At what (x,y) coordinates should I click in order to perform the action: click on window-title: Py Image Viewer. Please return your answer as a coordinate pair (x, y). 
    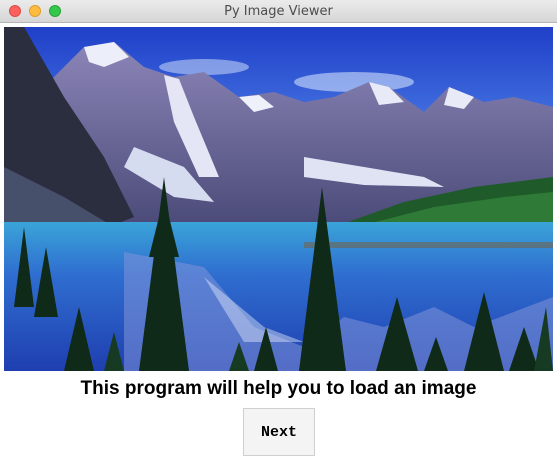
    Looking at the image, I should click on (278, 11).